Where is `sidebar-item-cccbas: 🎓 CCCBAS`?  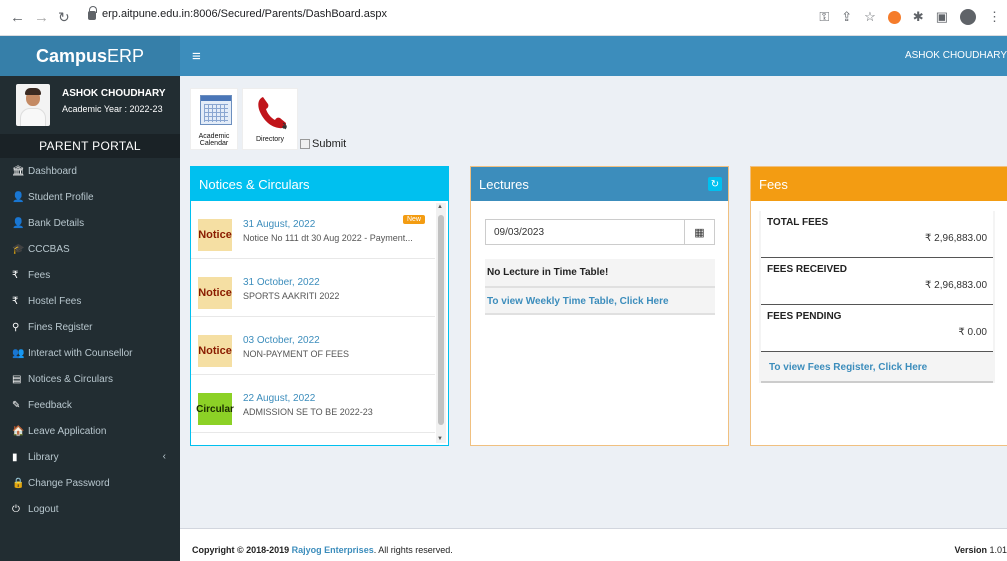
sidebar-item-cccbas: 🎓 CCCBAS is located at coordinates (90, 249).